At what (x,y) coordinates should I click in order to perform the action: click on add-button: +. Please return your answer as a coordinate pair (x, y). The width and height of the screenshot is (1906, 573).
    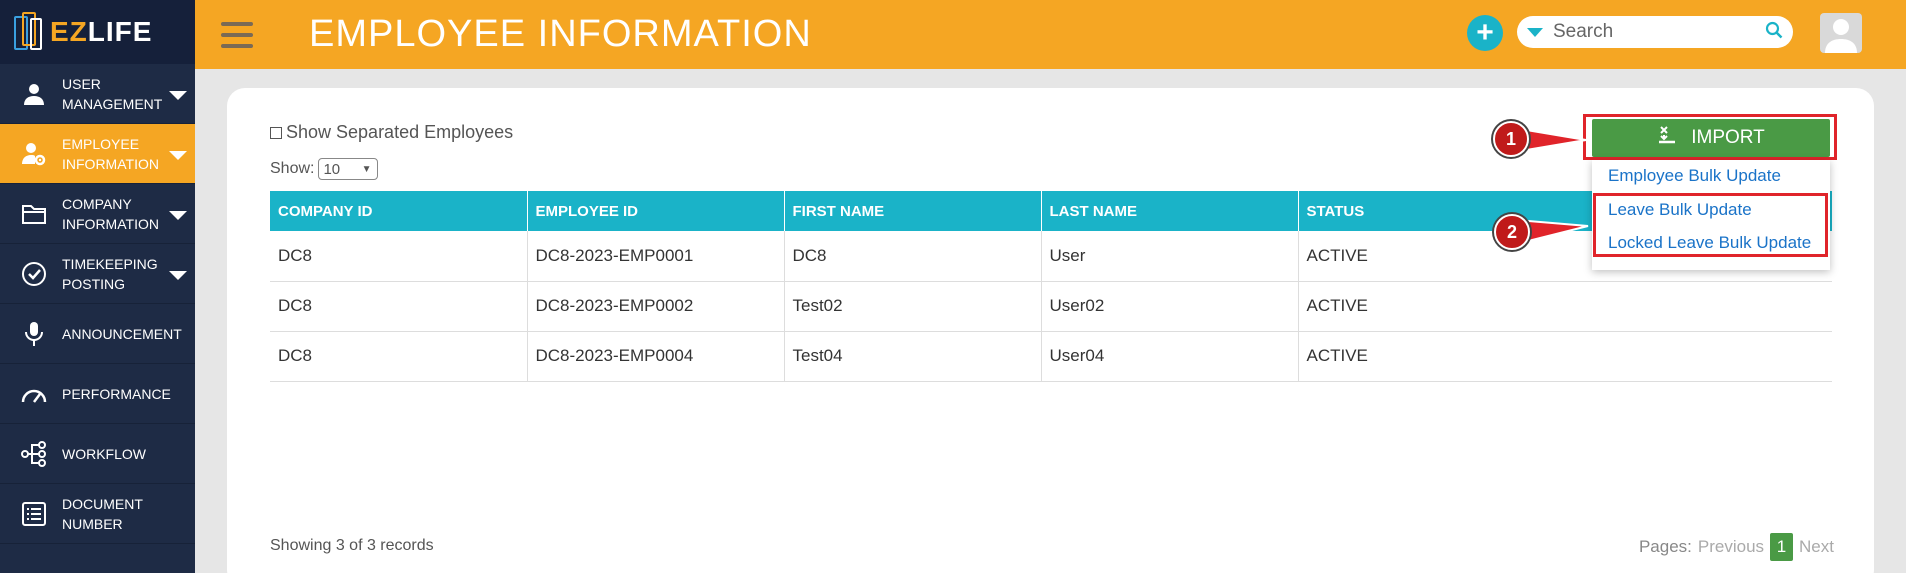
    Looking at the image, I should click on (1485, 33).